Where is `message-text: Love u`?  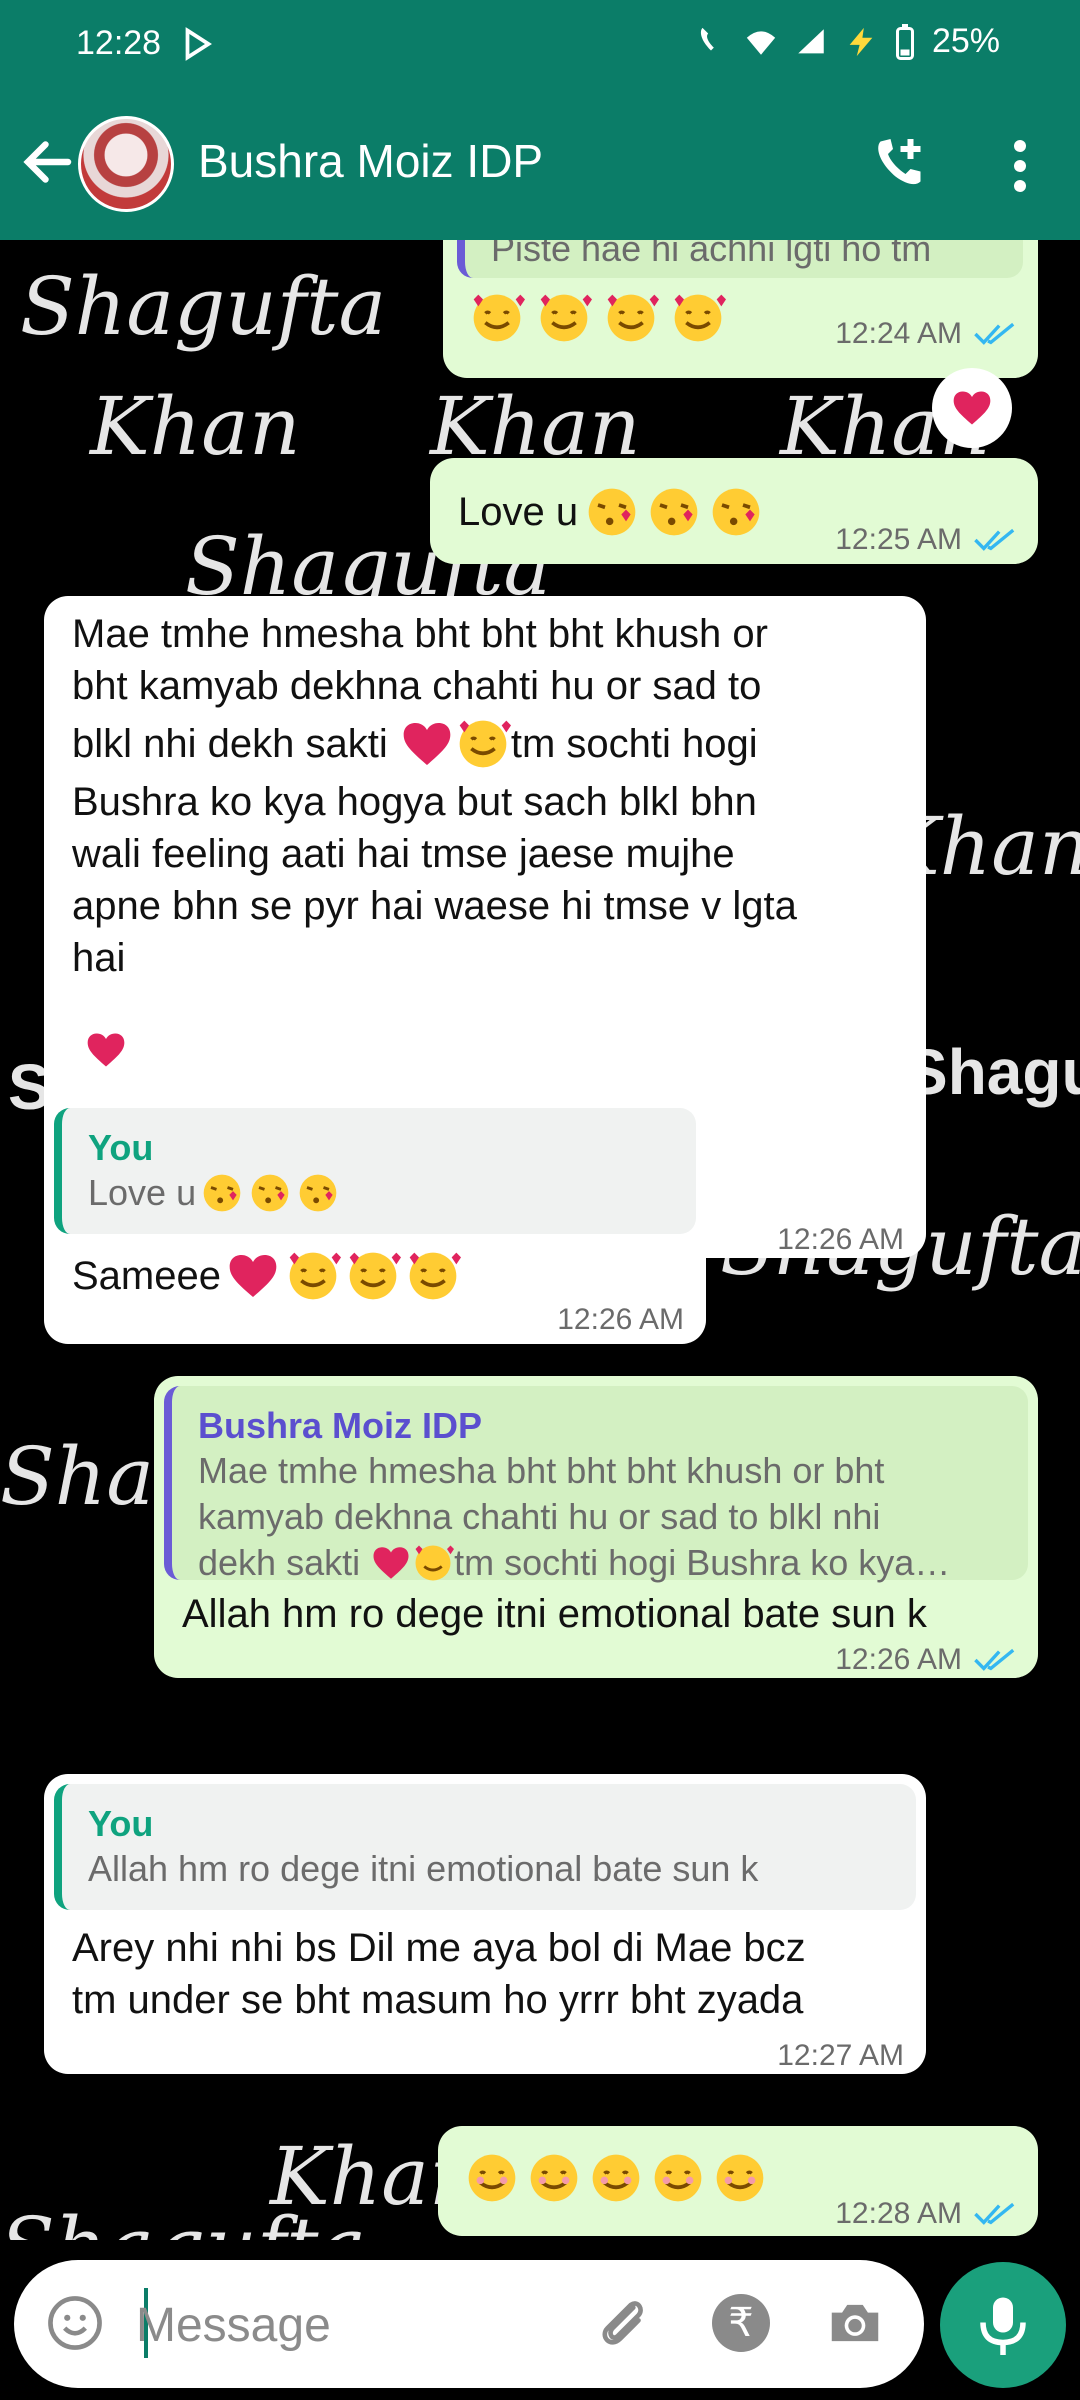
message-text: Love u is located at coordinates (611, 512).